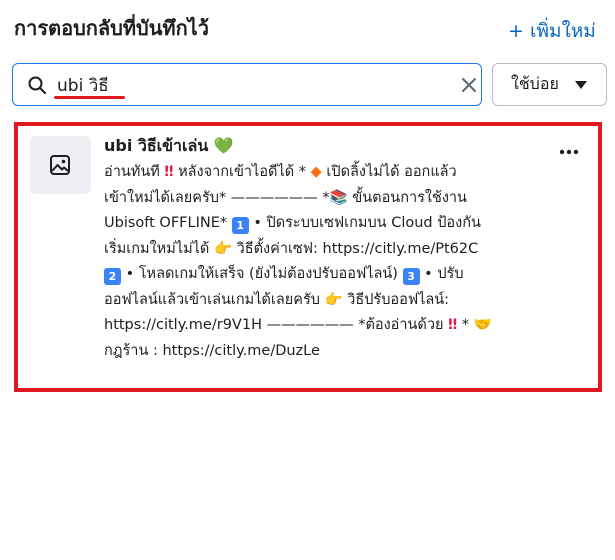 The image size is (615, 560). Describe the element at coordinates (389, 172) in the screenshot. I see `body-text: เปิดลิ้งไม่ได้ ออกแล้ว` at that location.